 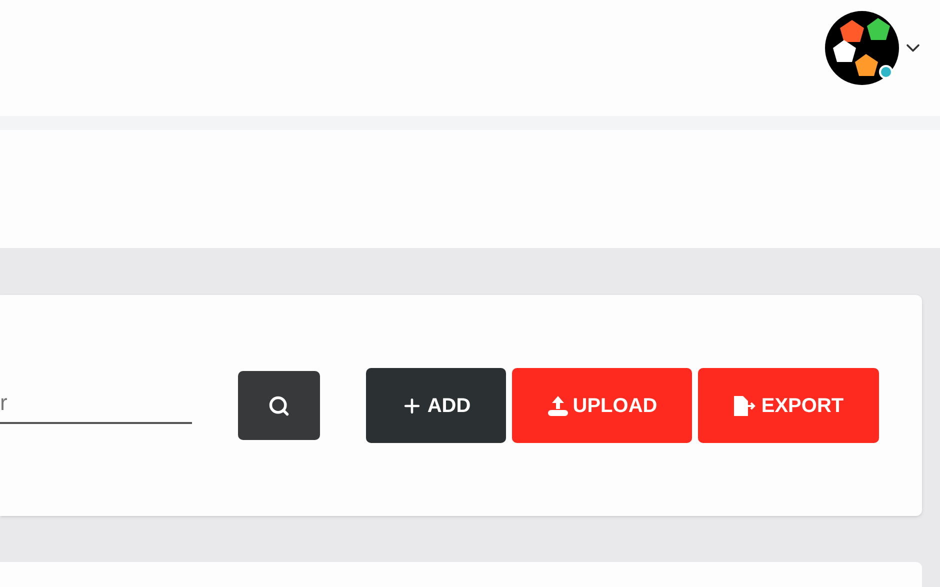 I want to click on upload-icon, so click(x=557, y=405).